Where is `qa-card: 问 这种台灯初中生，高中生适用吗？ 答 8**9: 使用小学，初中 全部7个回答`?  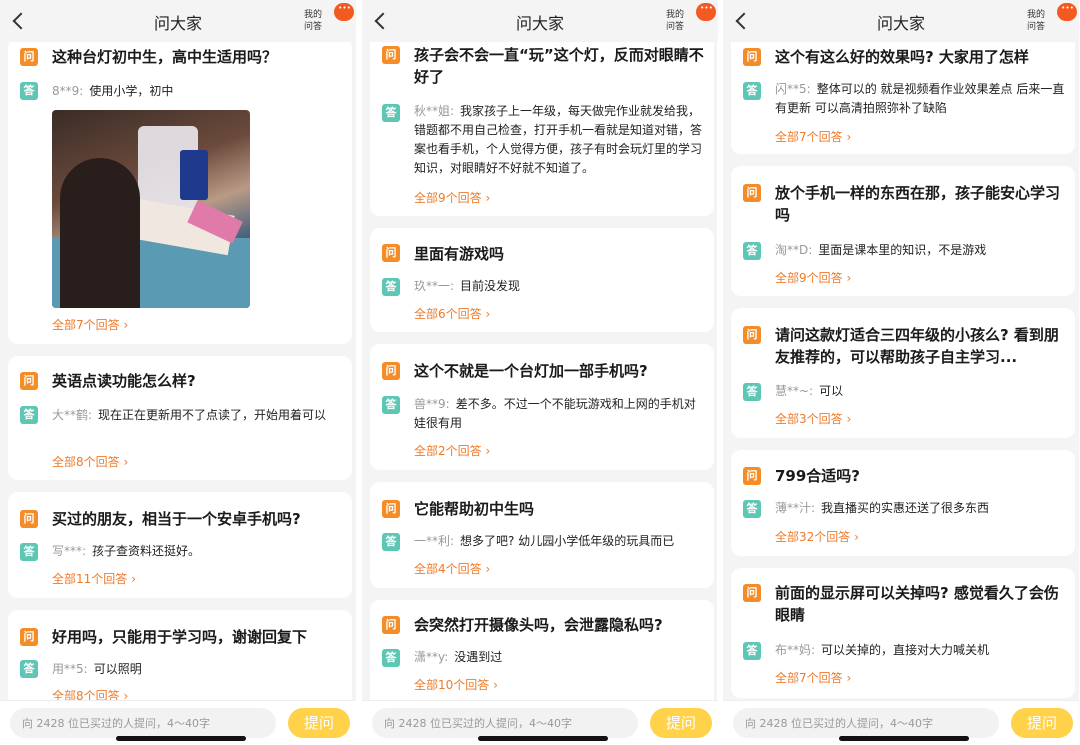 qa-card: 问 这种台灯初中生，高中生适用吗？ 答 8**9: 使用小学，初中 全部7个回答 is located at coordinates (180, 191).